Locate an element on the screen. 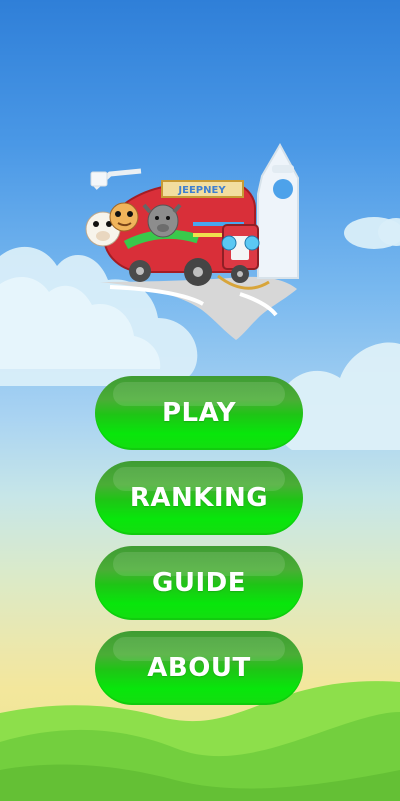  ranking-button-label: RANKING is located at coordinates (199, 498).